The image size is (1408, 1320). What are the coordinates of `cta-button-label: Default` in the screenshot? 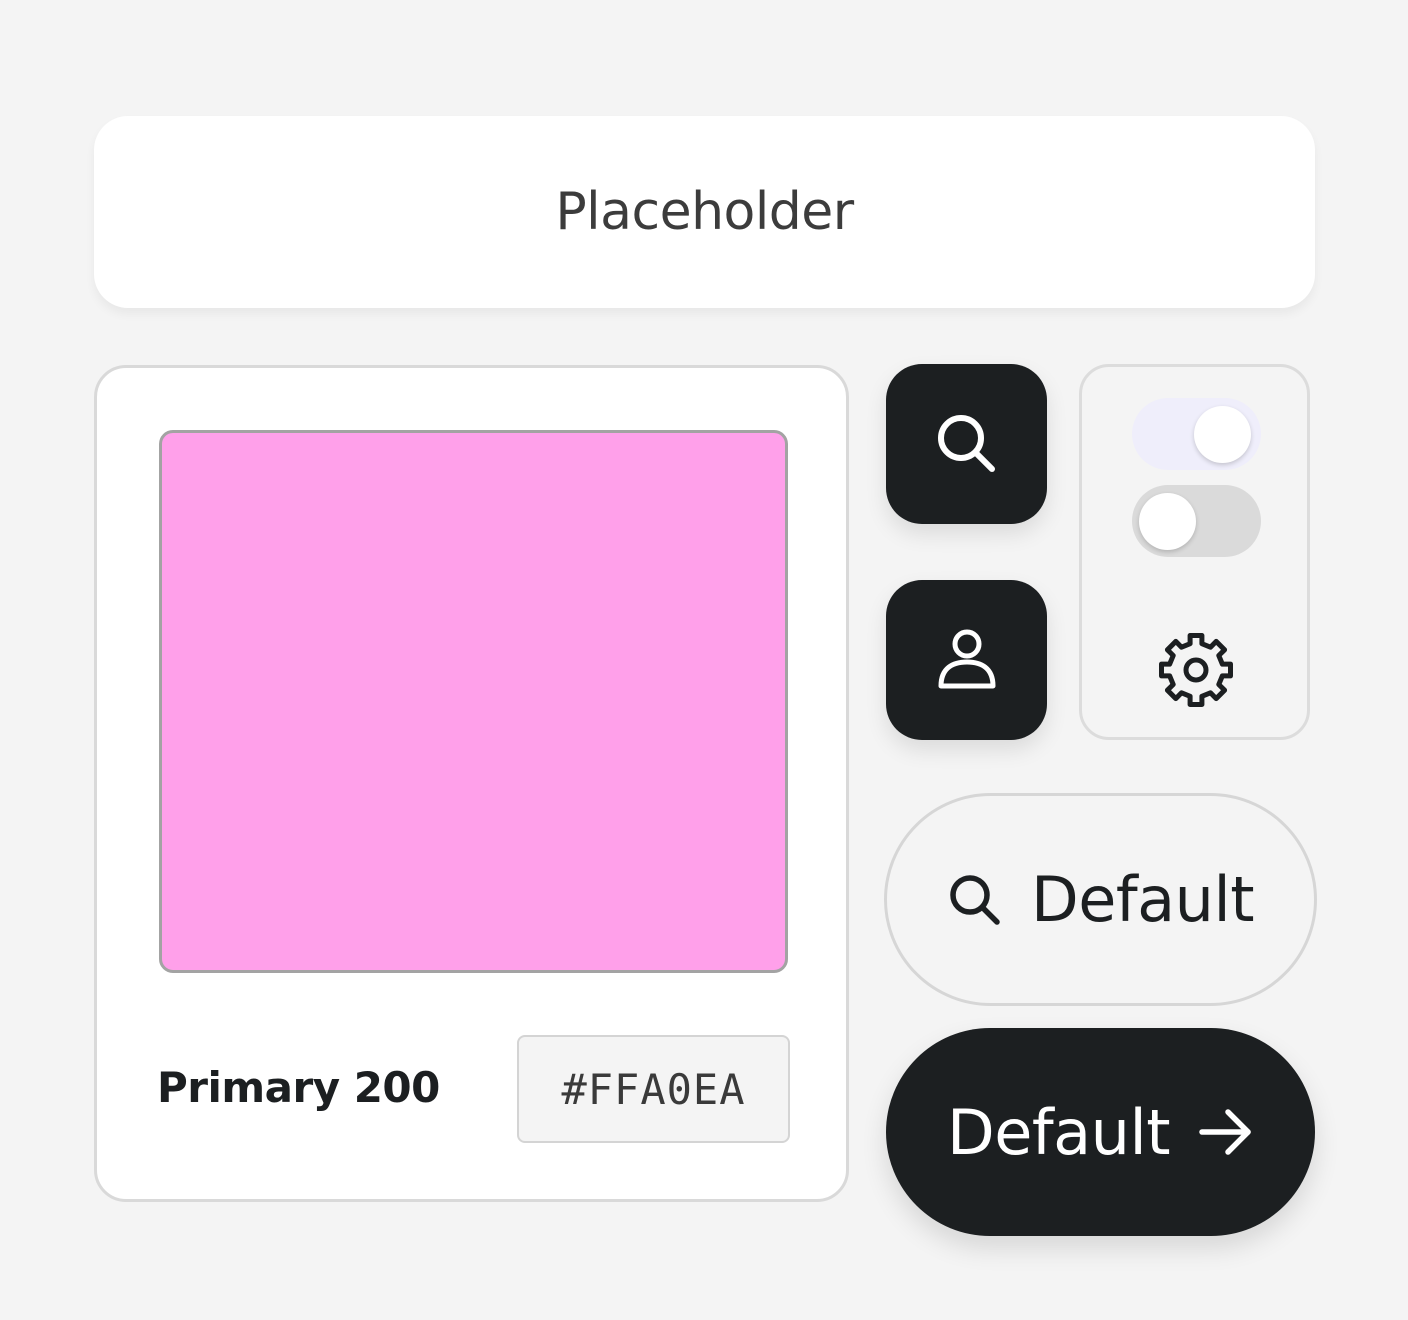 It's located at (1058, 1132).